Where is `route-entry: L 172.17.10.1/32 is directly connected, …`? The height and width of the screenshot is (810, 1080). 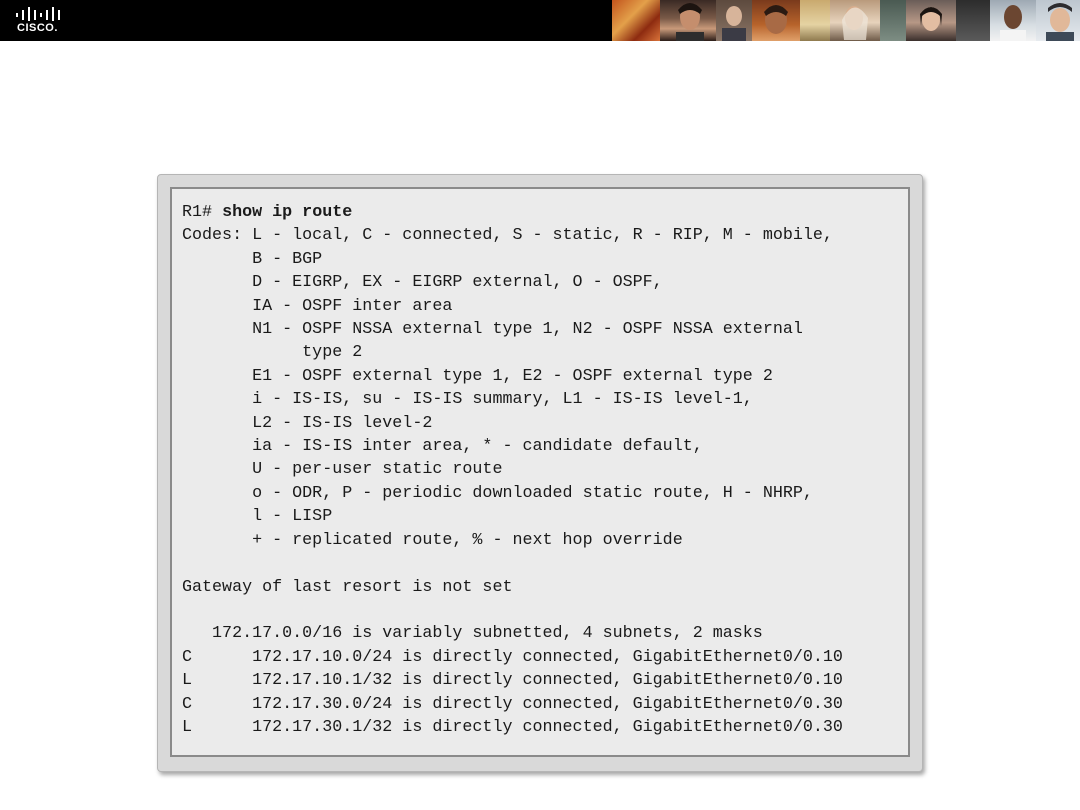
route-entry: L 172.17.10.1/32 is directly connected, … is located at coordinates (512, 681).